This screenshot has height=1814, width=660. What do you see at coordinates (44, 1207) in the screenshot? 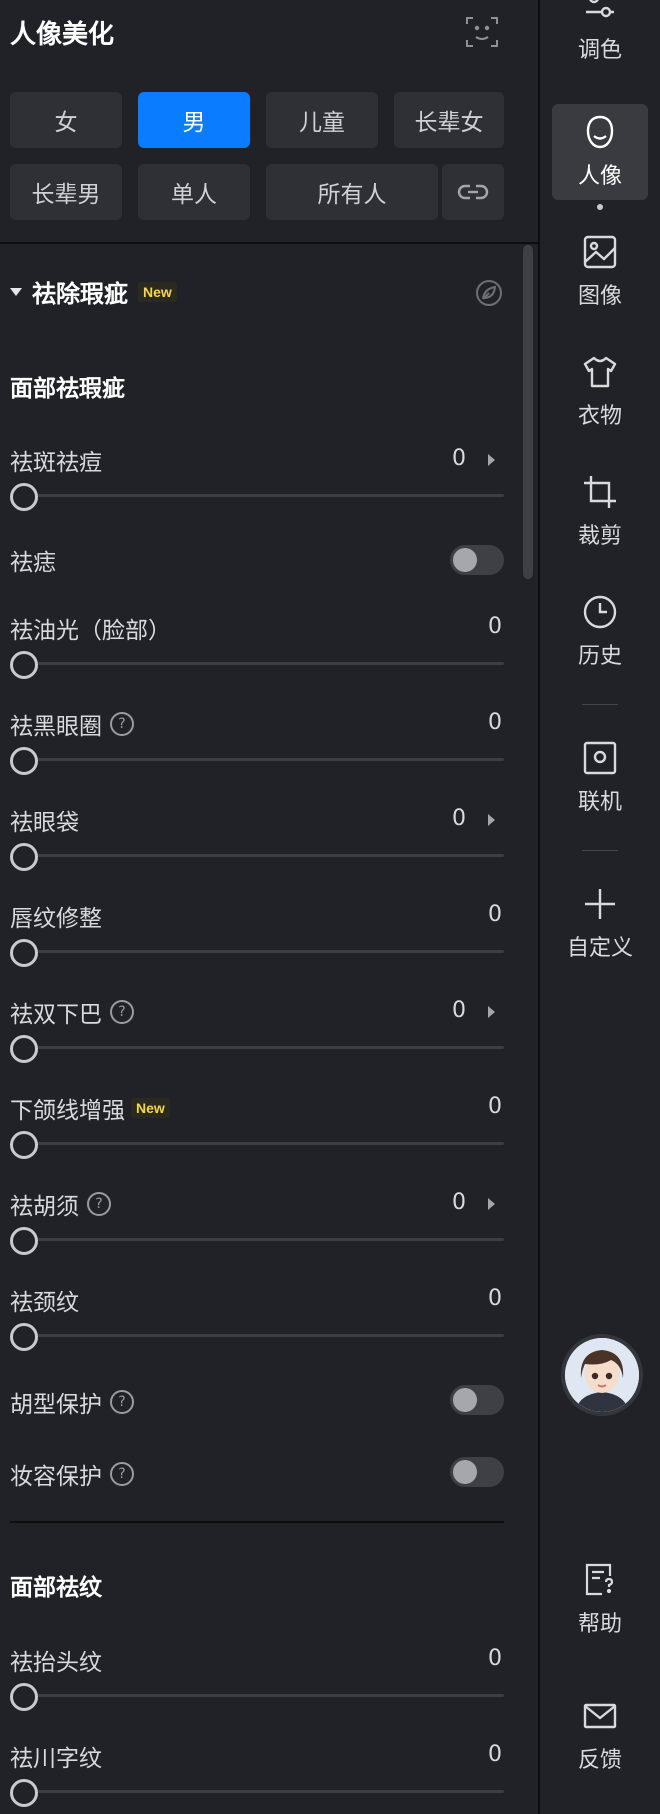
I see `row-label-text: 祛胡须` at bounding box center [44, 1207].